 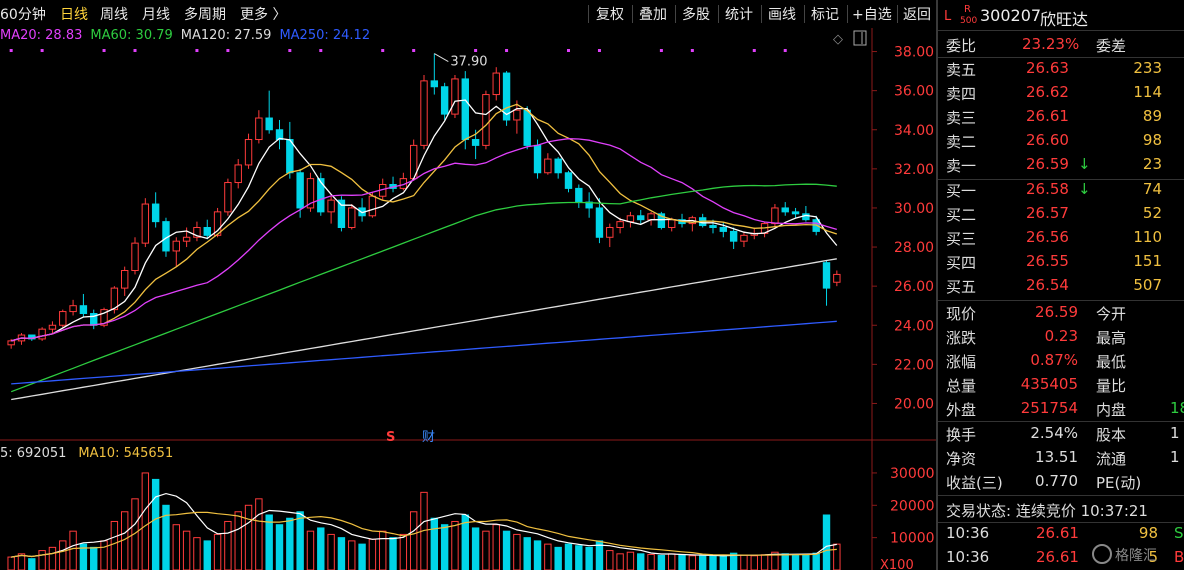 I want to click on window-toggle-icon, so click(x=860, y=38).